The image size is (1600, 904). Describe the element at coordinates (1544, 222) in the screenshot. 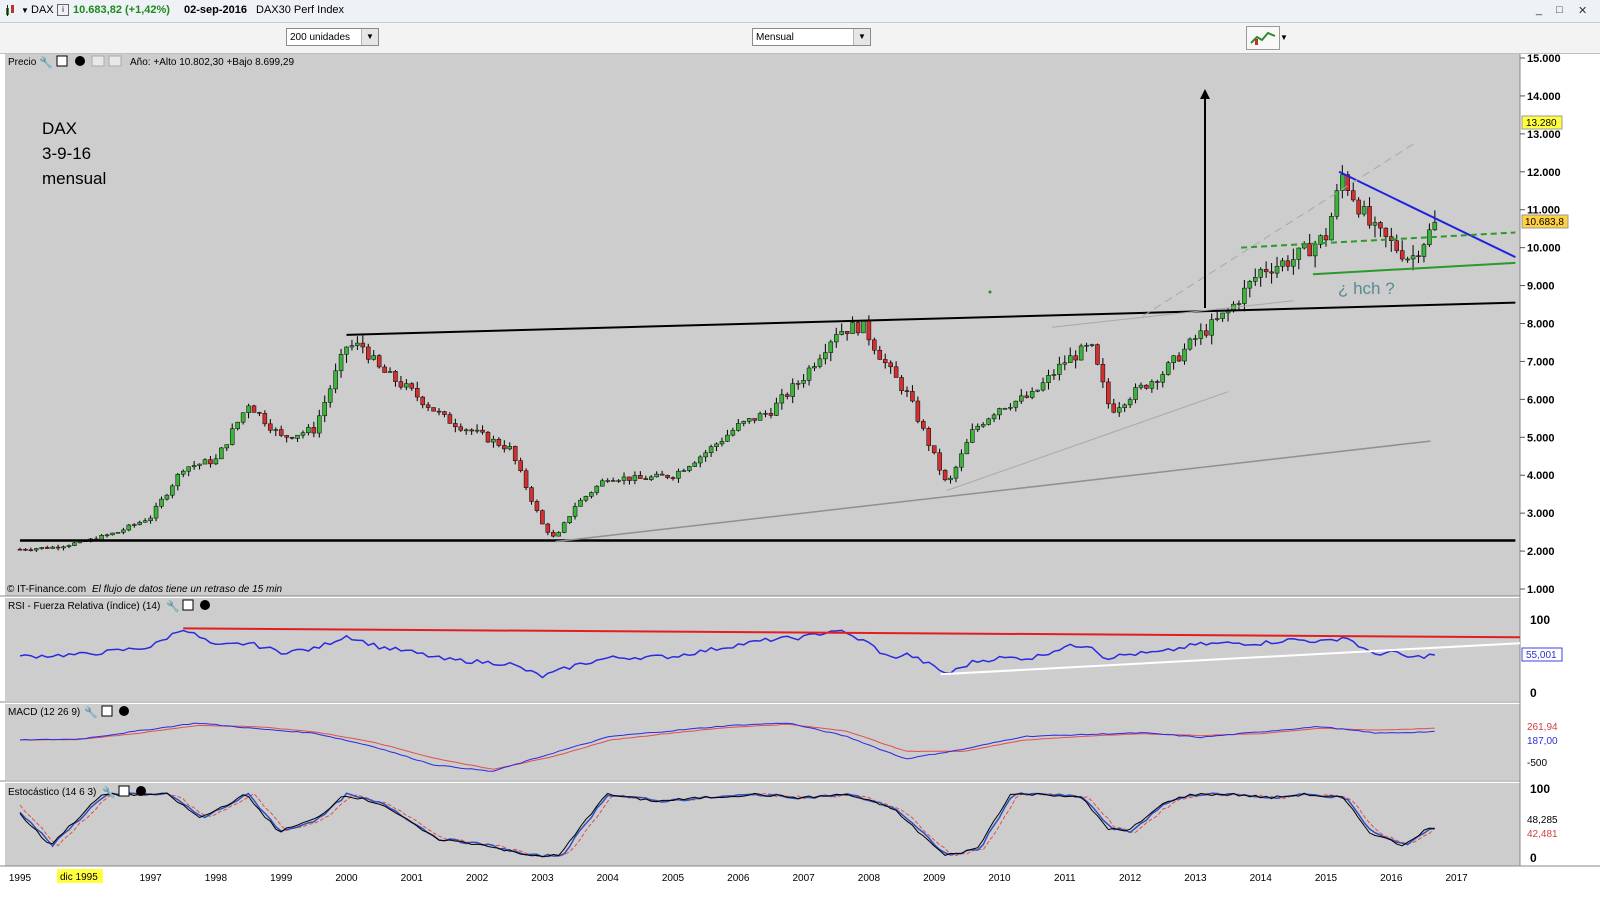

I see `last-price-badge: 10.683,8` at that location.